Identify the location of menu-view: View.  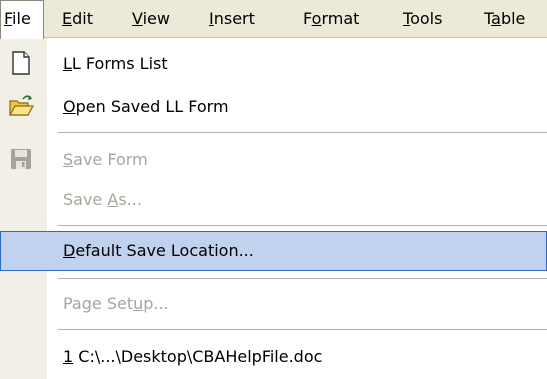
(151, 19).